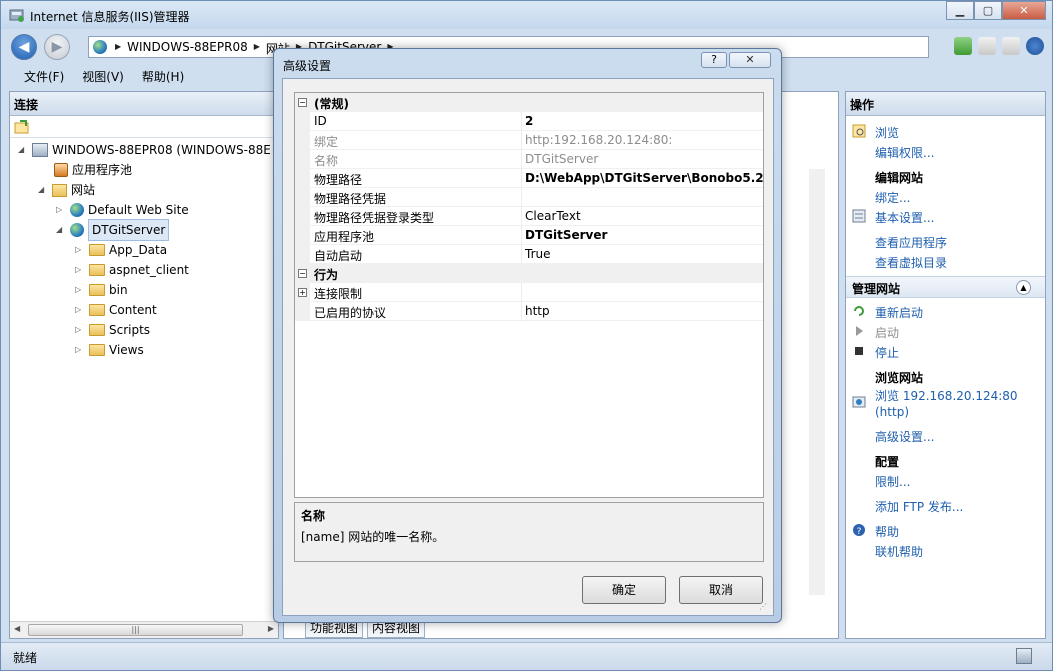 The width and height of the screenshot is (1053, 671). Describe the element at coordinates (763, 606) in the screenshot. I see `resize-grip-icon: ⋰` at that location.